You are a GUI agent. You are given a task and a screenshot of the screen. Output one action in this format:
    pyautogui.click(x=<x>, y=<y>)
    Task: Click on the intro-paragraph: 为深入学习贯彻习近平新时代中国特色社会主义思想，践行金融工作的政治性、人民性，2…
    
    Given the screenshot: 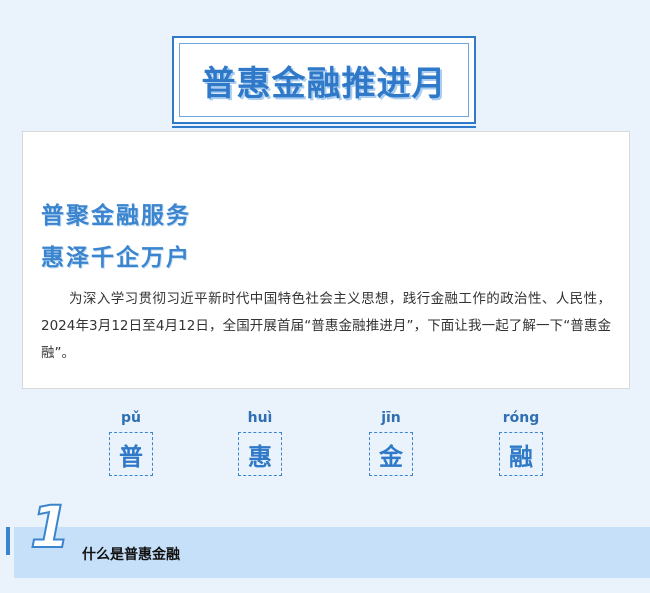 What is the action you would take?
    pyautogui.click(x=326, y=326)
    